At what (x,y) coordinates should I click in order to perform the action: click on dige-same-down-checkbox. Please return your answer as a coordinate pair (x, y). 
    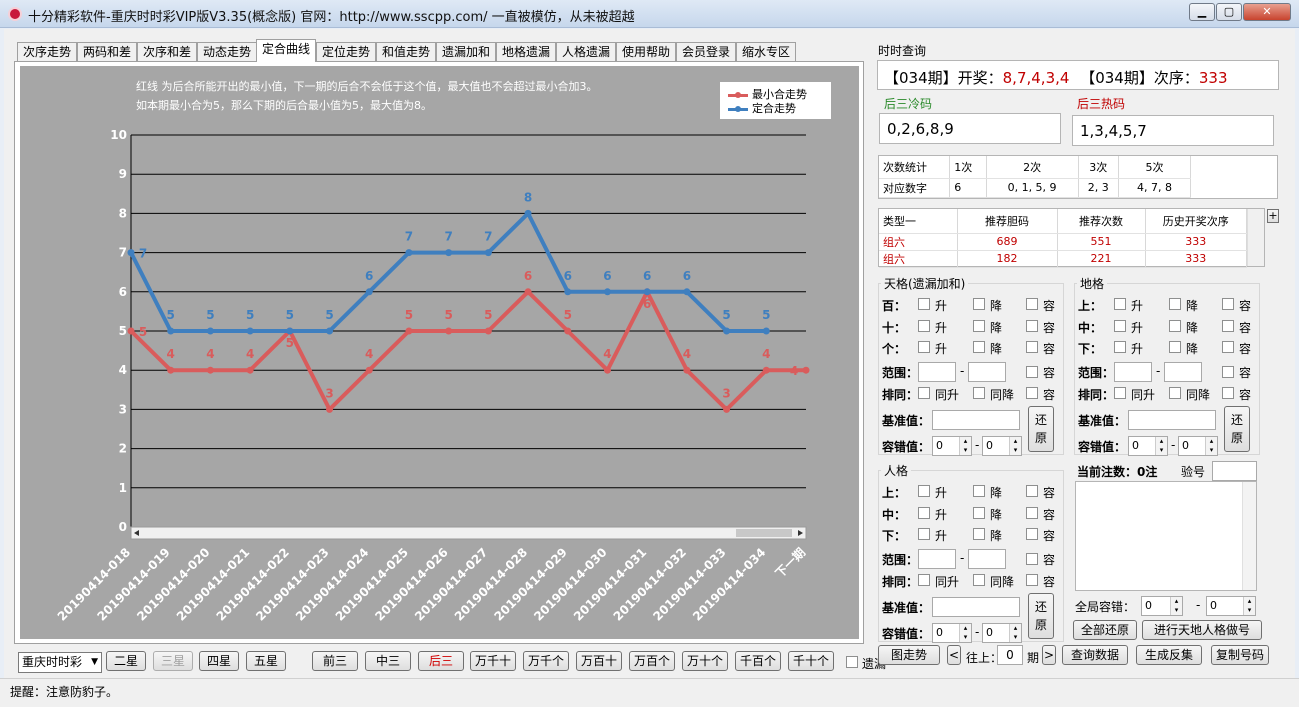
    Looking at the image, I should click on (1175, 392).